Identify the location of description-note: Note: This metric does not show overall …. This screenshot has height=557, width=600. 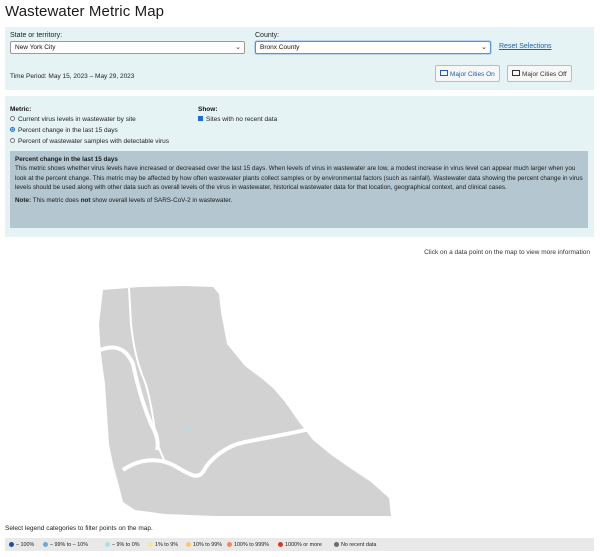
(124, 200).